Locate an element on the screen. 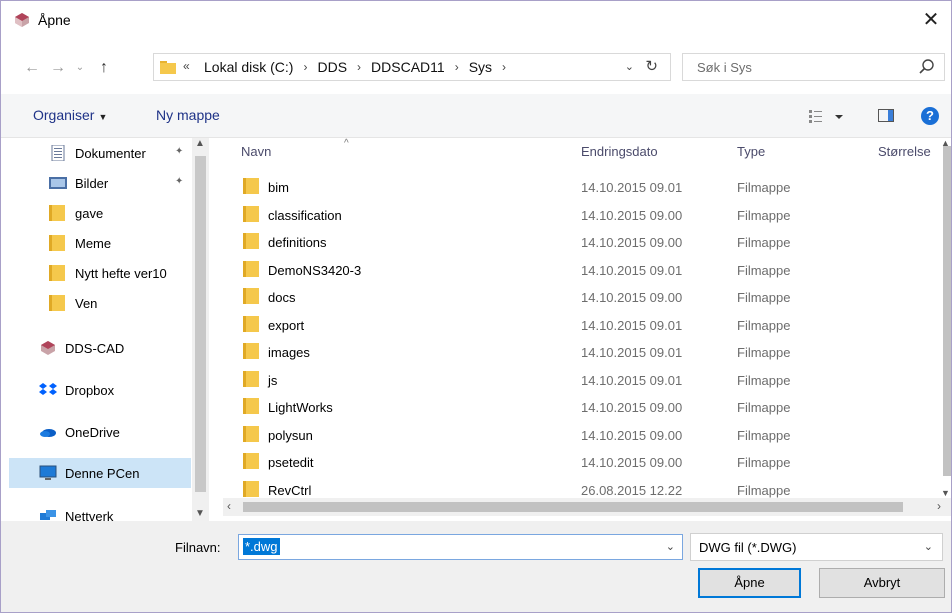 The image size is (952, 613). file-type: Filmappe is located at coordinates (764, 380).